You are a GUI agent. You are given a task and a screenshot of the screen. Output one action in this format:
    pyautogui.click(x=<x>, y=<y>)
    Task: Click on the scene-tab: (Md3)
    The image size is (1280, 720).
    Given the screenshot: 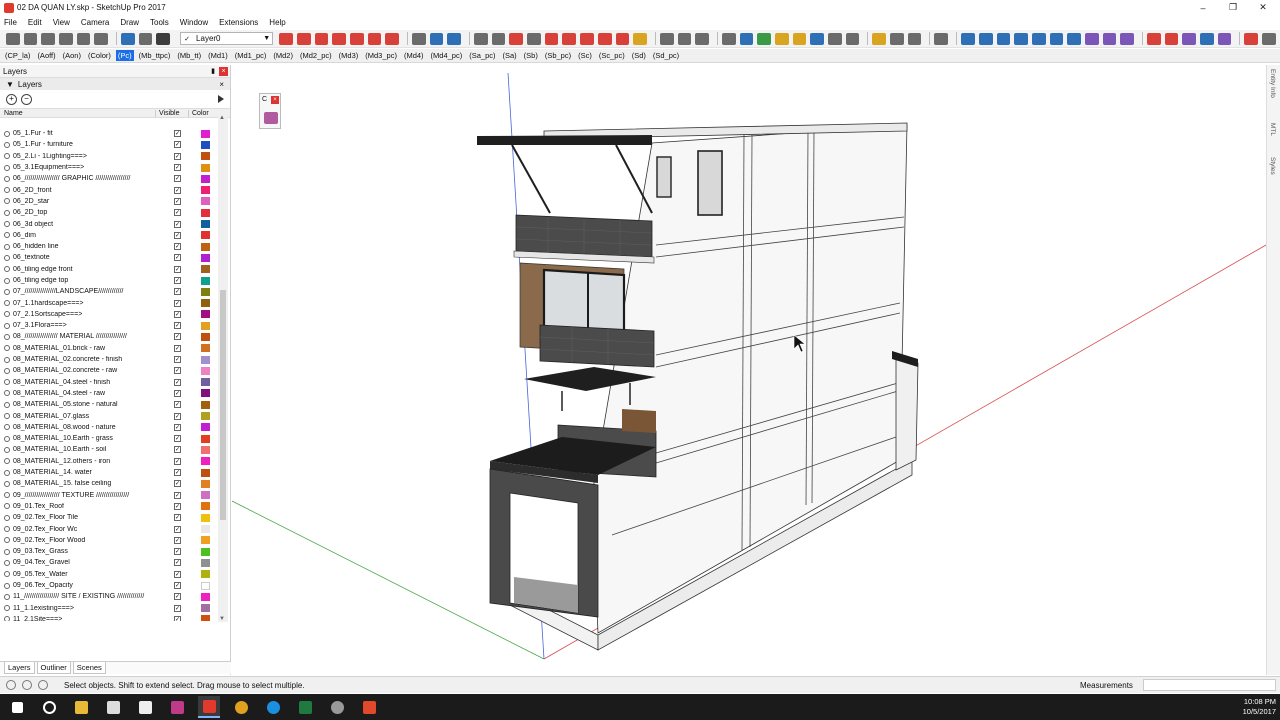 What is the action you would take?
    pyautogui.click(x=349, y=55)
    